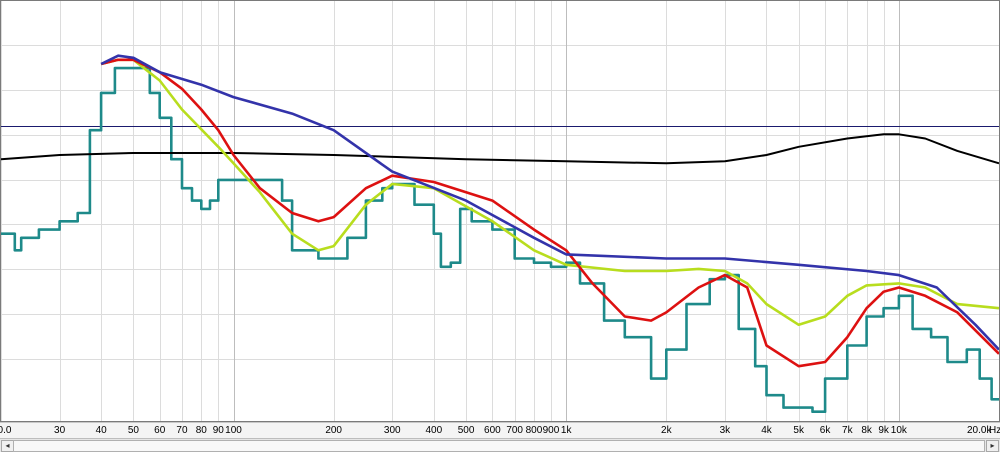  Describe the element at coordinates (551, 430) in the screenshot. I see `x-tick-label: 900` at that location.